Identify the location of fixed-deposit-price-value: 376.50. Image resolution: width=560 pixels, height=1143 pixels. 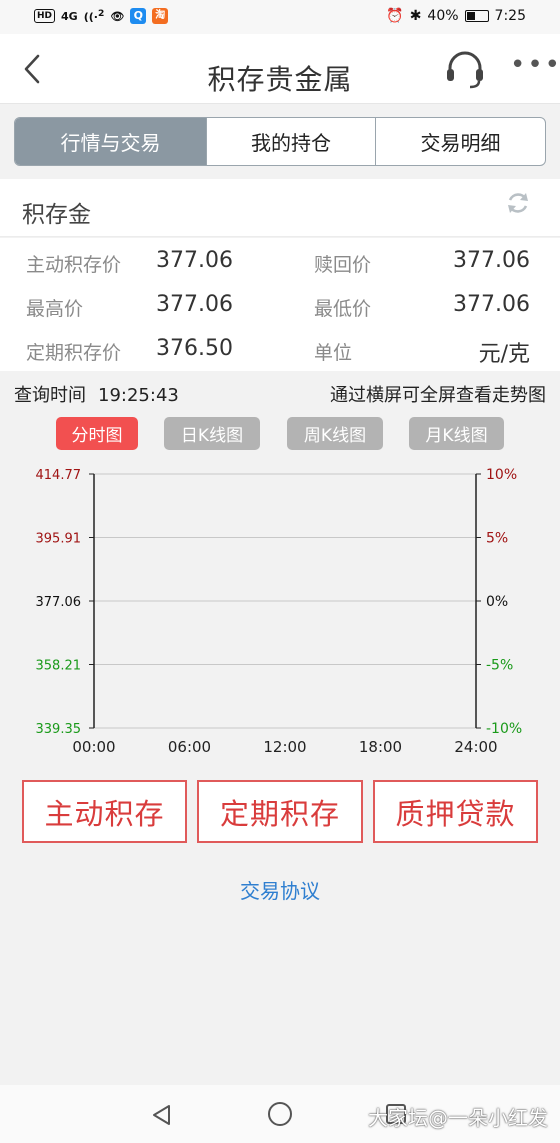
(194, 348).